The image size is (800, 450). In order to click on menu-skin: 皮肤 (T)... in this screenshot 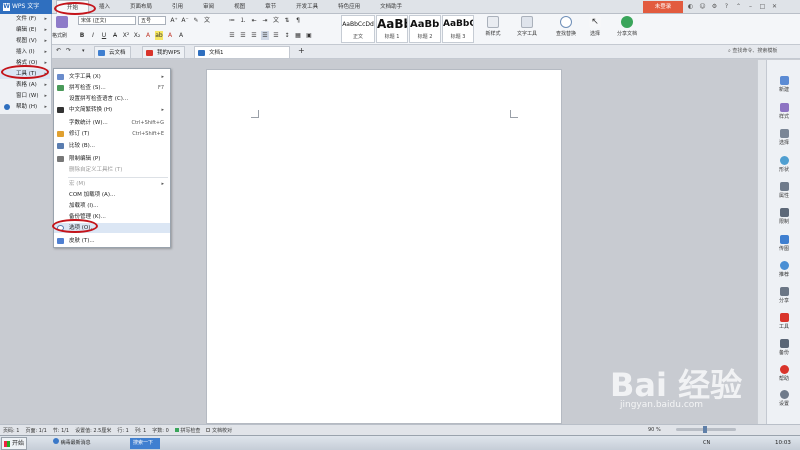, I will do `click(112, 241)`.